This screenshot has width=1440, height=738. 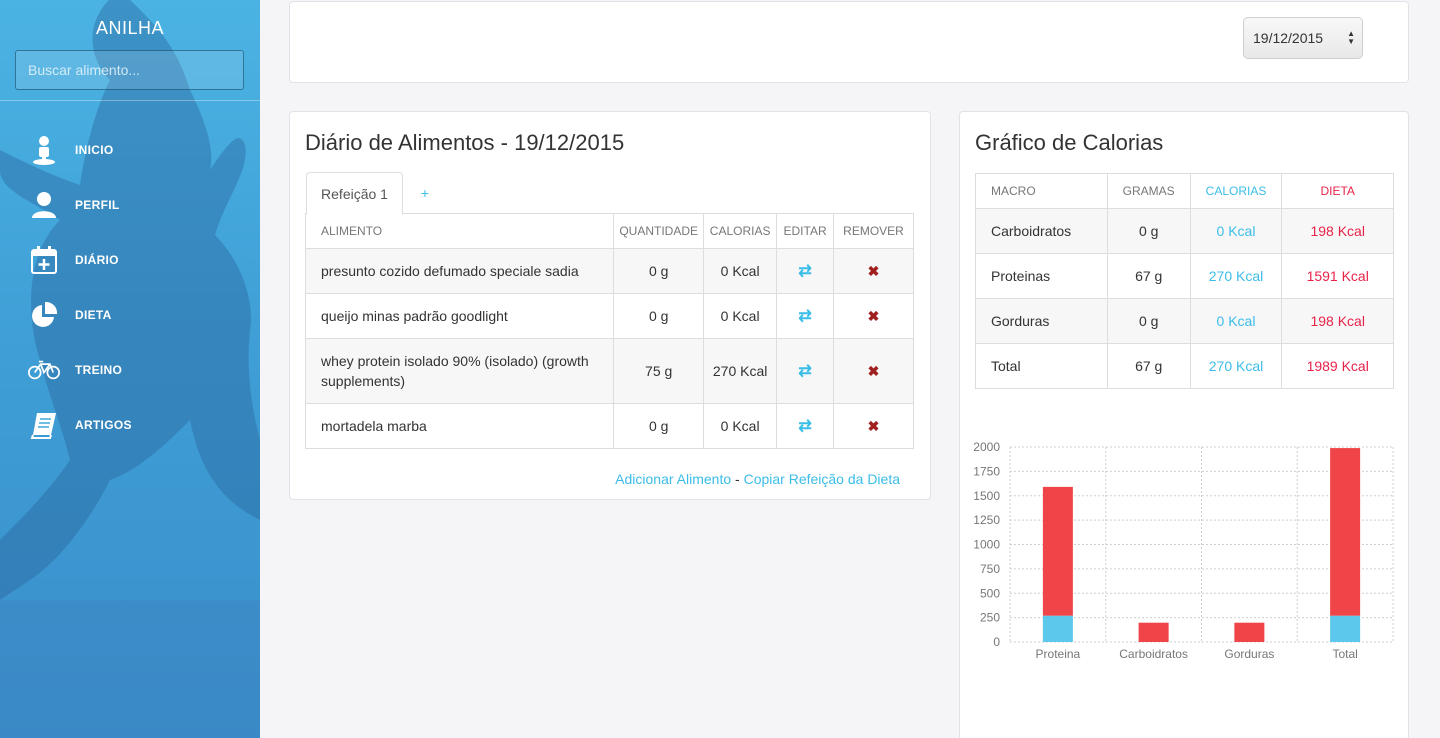 I want to click on table-row: Carboidratos 0 g 0 Kcal 198 Kcal, so click(x=1184, y=231).